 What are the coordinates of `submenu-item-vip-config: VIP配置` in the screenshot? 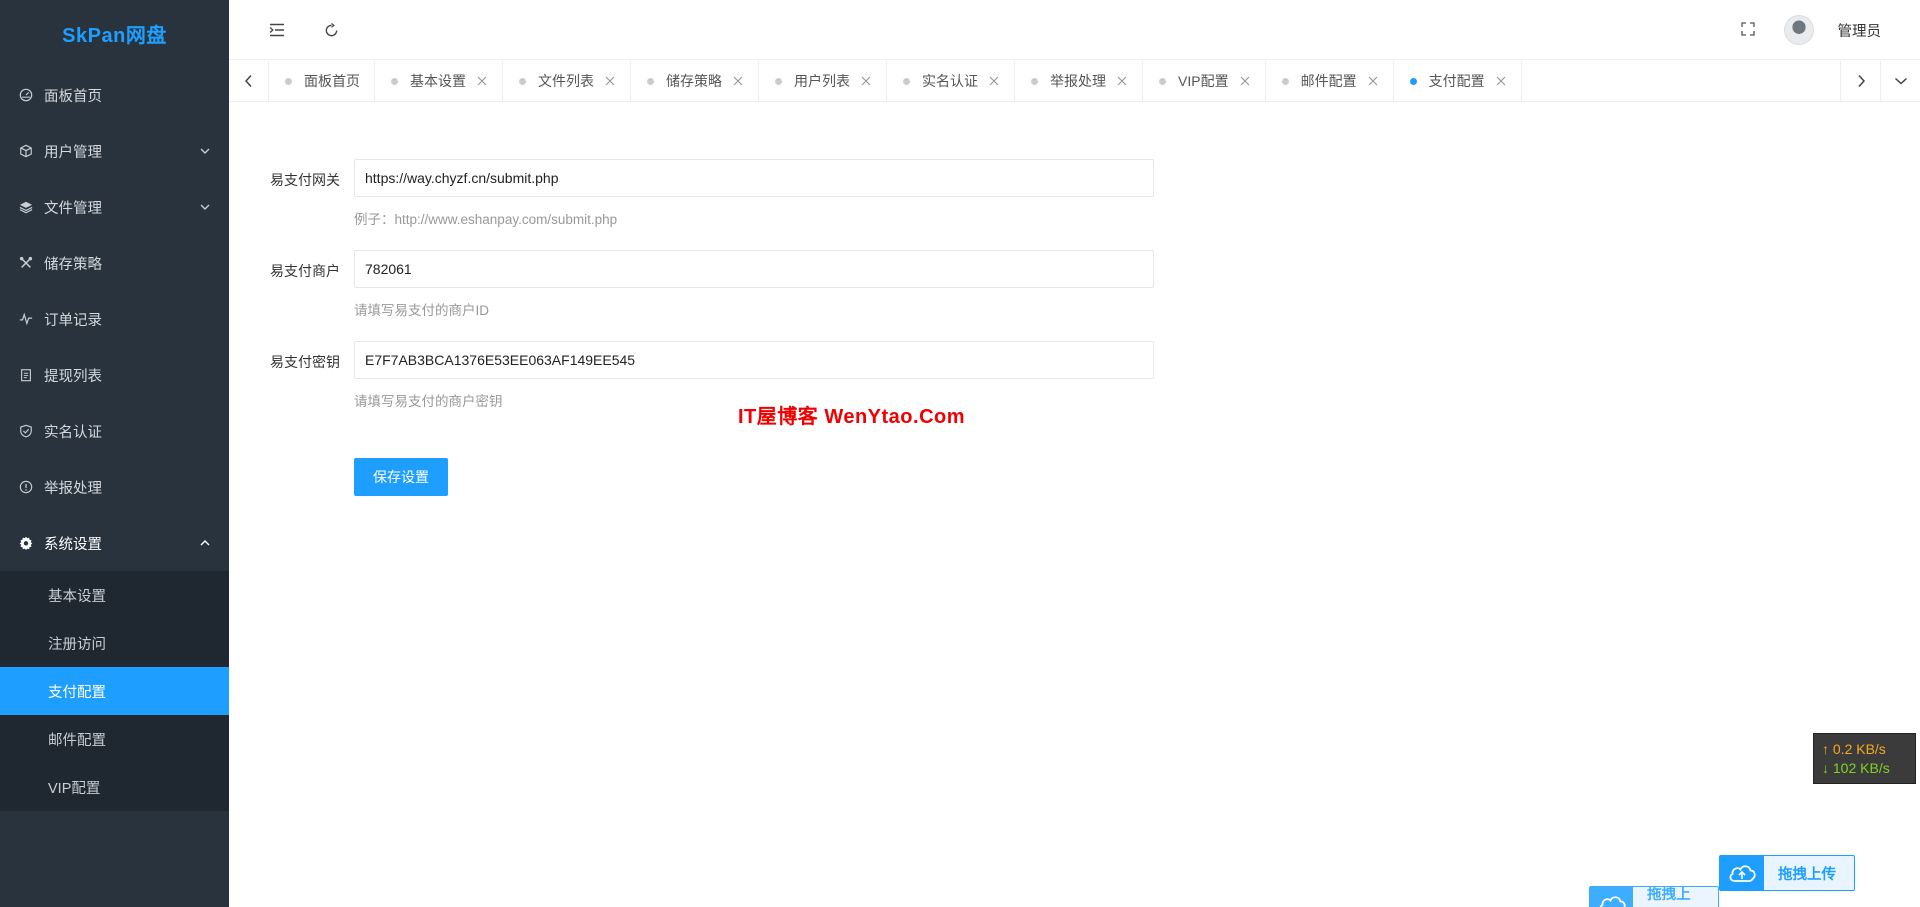 It's located at (114, 787).